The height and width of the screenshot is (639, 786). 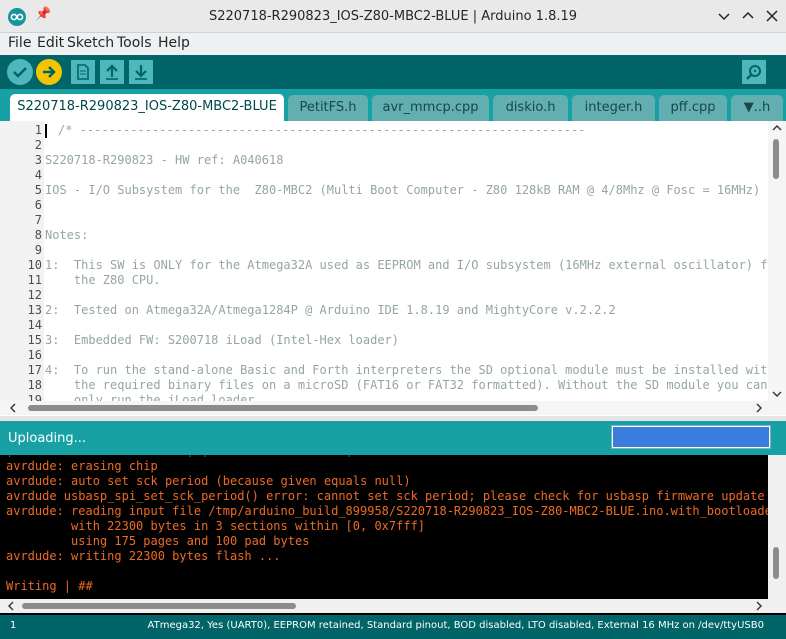 I want to click on line-number: 15, so click(x=34, y=340).